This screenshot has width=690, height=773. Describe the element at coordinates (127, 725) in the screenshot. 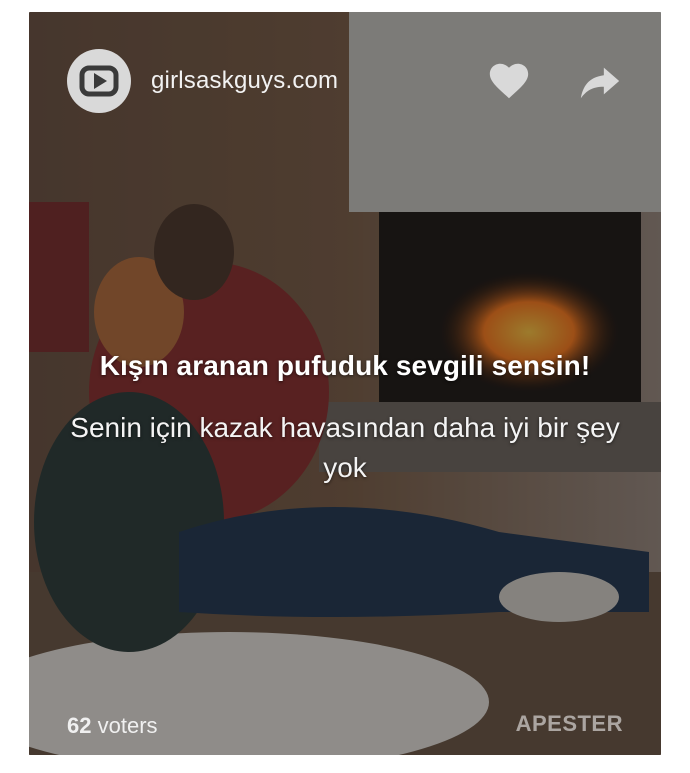

I see `voters-label: voters` at that location.